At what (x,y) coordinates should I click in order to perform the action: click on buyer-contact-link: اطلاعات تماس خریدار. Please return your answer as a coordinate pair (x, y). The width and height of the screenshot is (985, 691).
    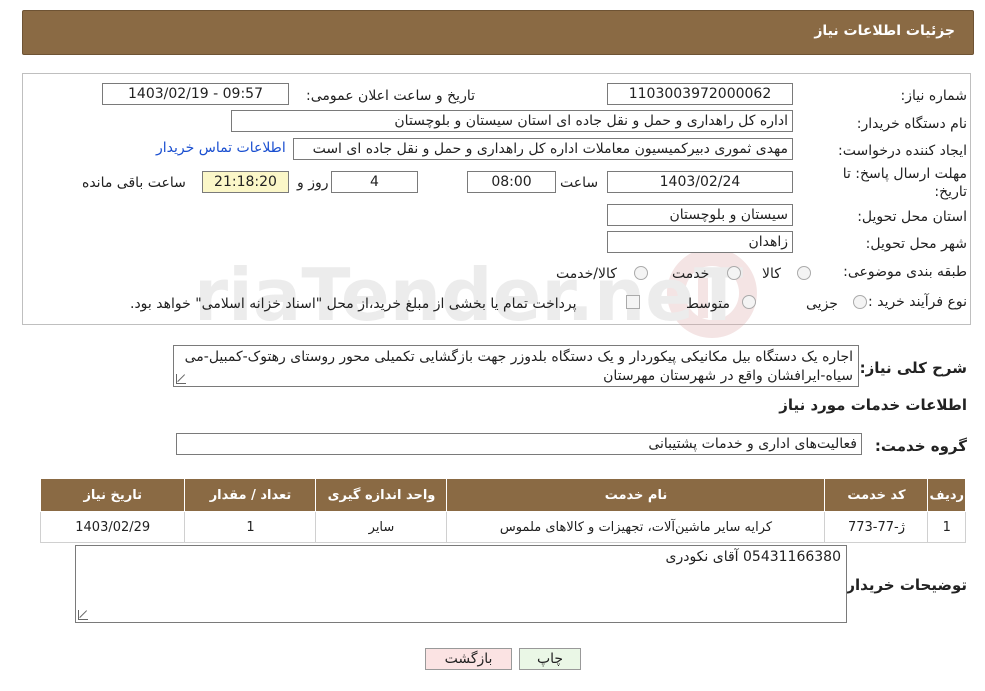
    Looking at the image, I should click on (221, 148).